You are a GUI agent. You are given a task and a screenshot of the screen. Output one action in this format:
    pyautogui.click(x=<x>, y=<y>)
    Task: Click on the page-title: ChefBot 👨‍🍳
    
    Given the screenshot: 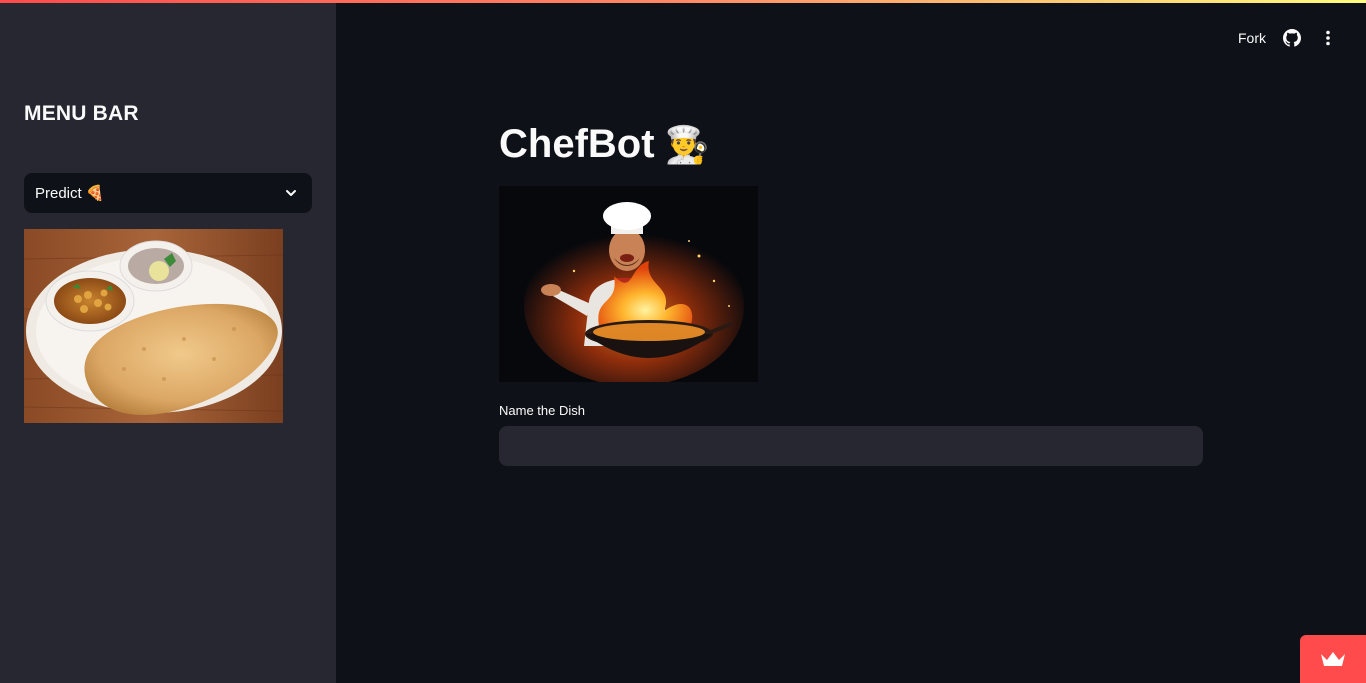 What is the action you would take?
    pyautogui.click(x=604, y=144)
    